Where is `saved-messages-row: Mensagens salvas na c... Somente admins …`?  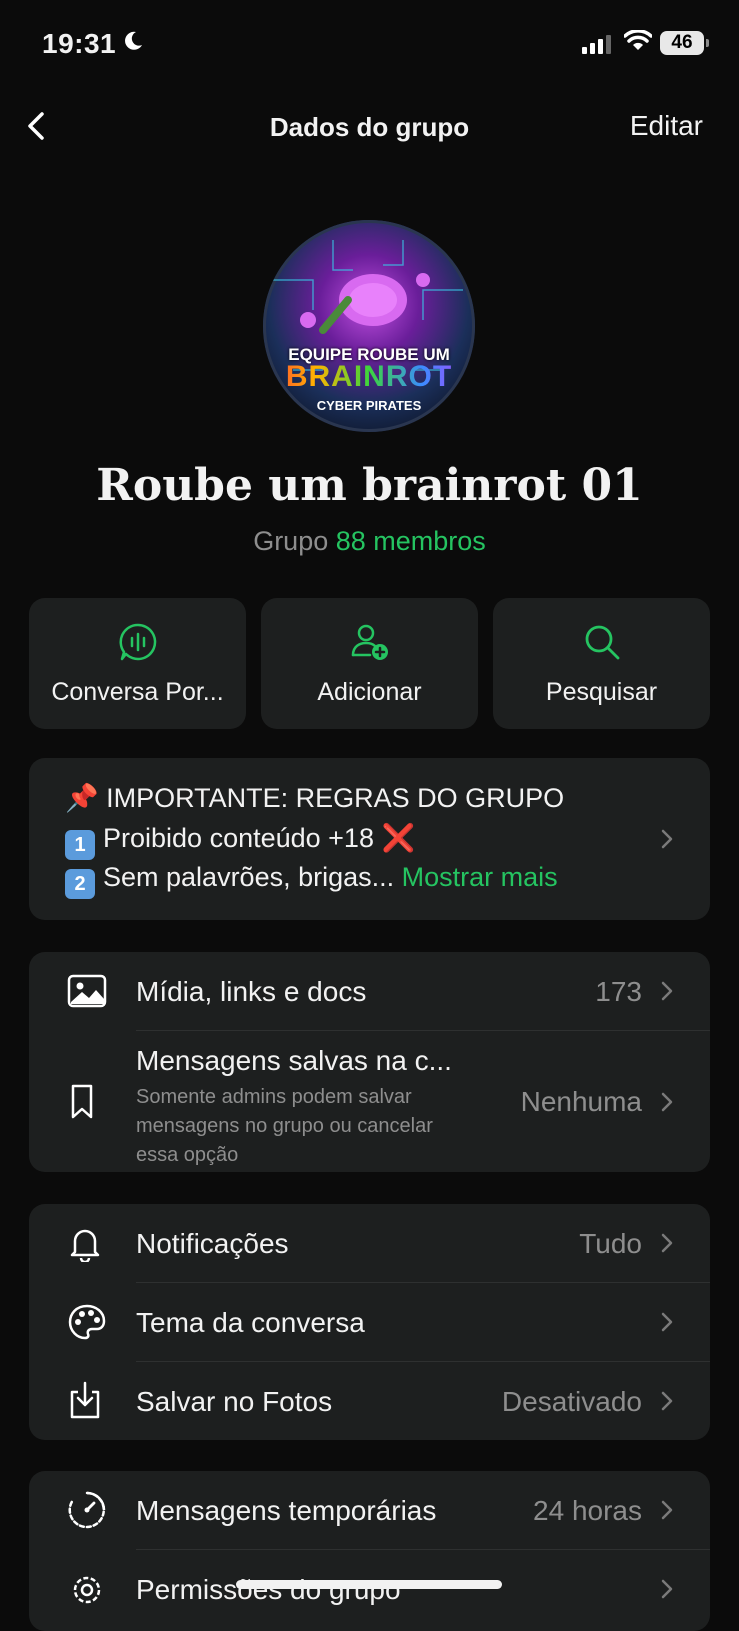
saved-messages-row: Mensagens salvas na c... Somente admins … is located at coordinates (369, 1101).